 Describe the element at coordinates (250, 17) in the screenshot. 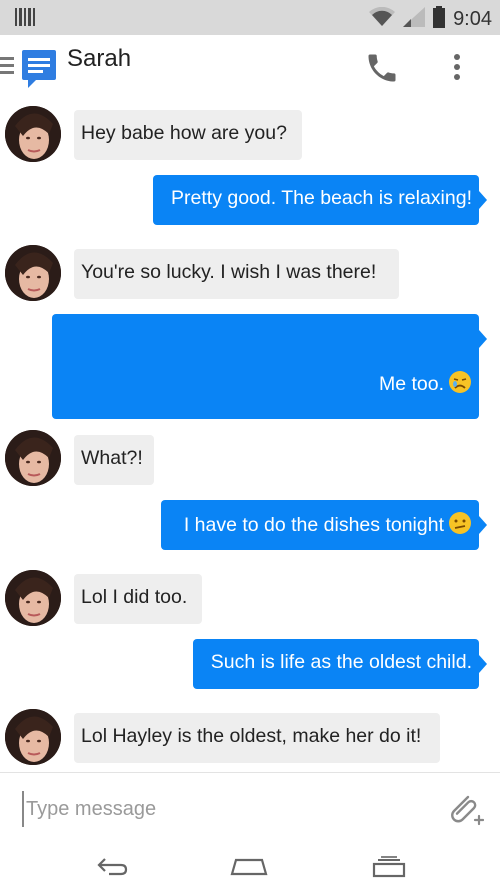

I see `status-bar: 9:04` at that location.